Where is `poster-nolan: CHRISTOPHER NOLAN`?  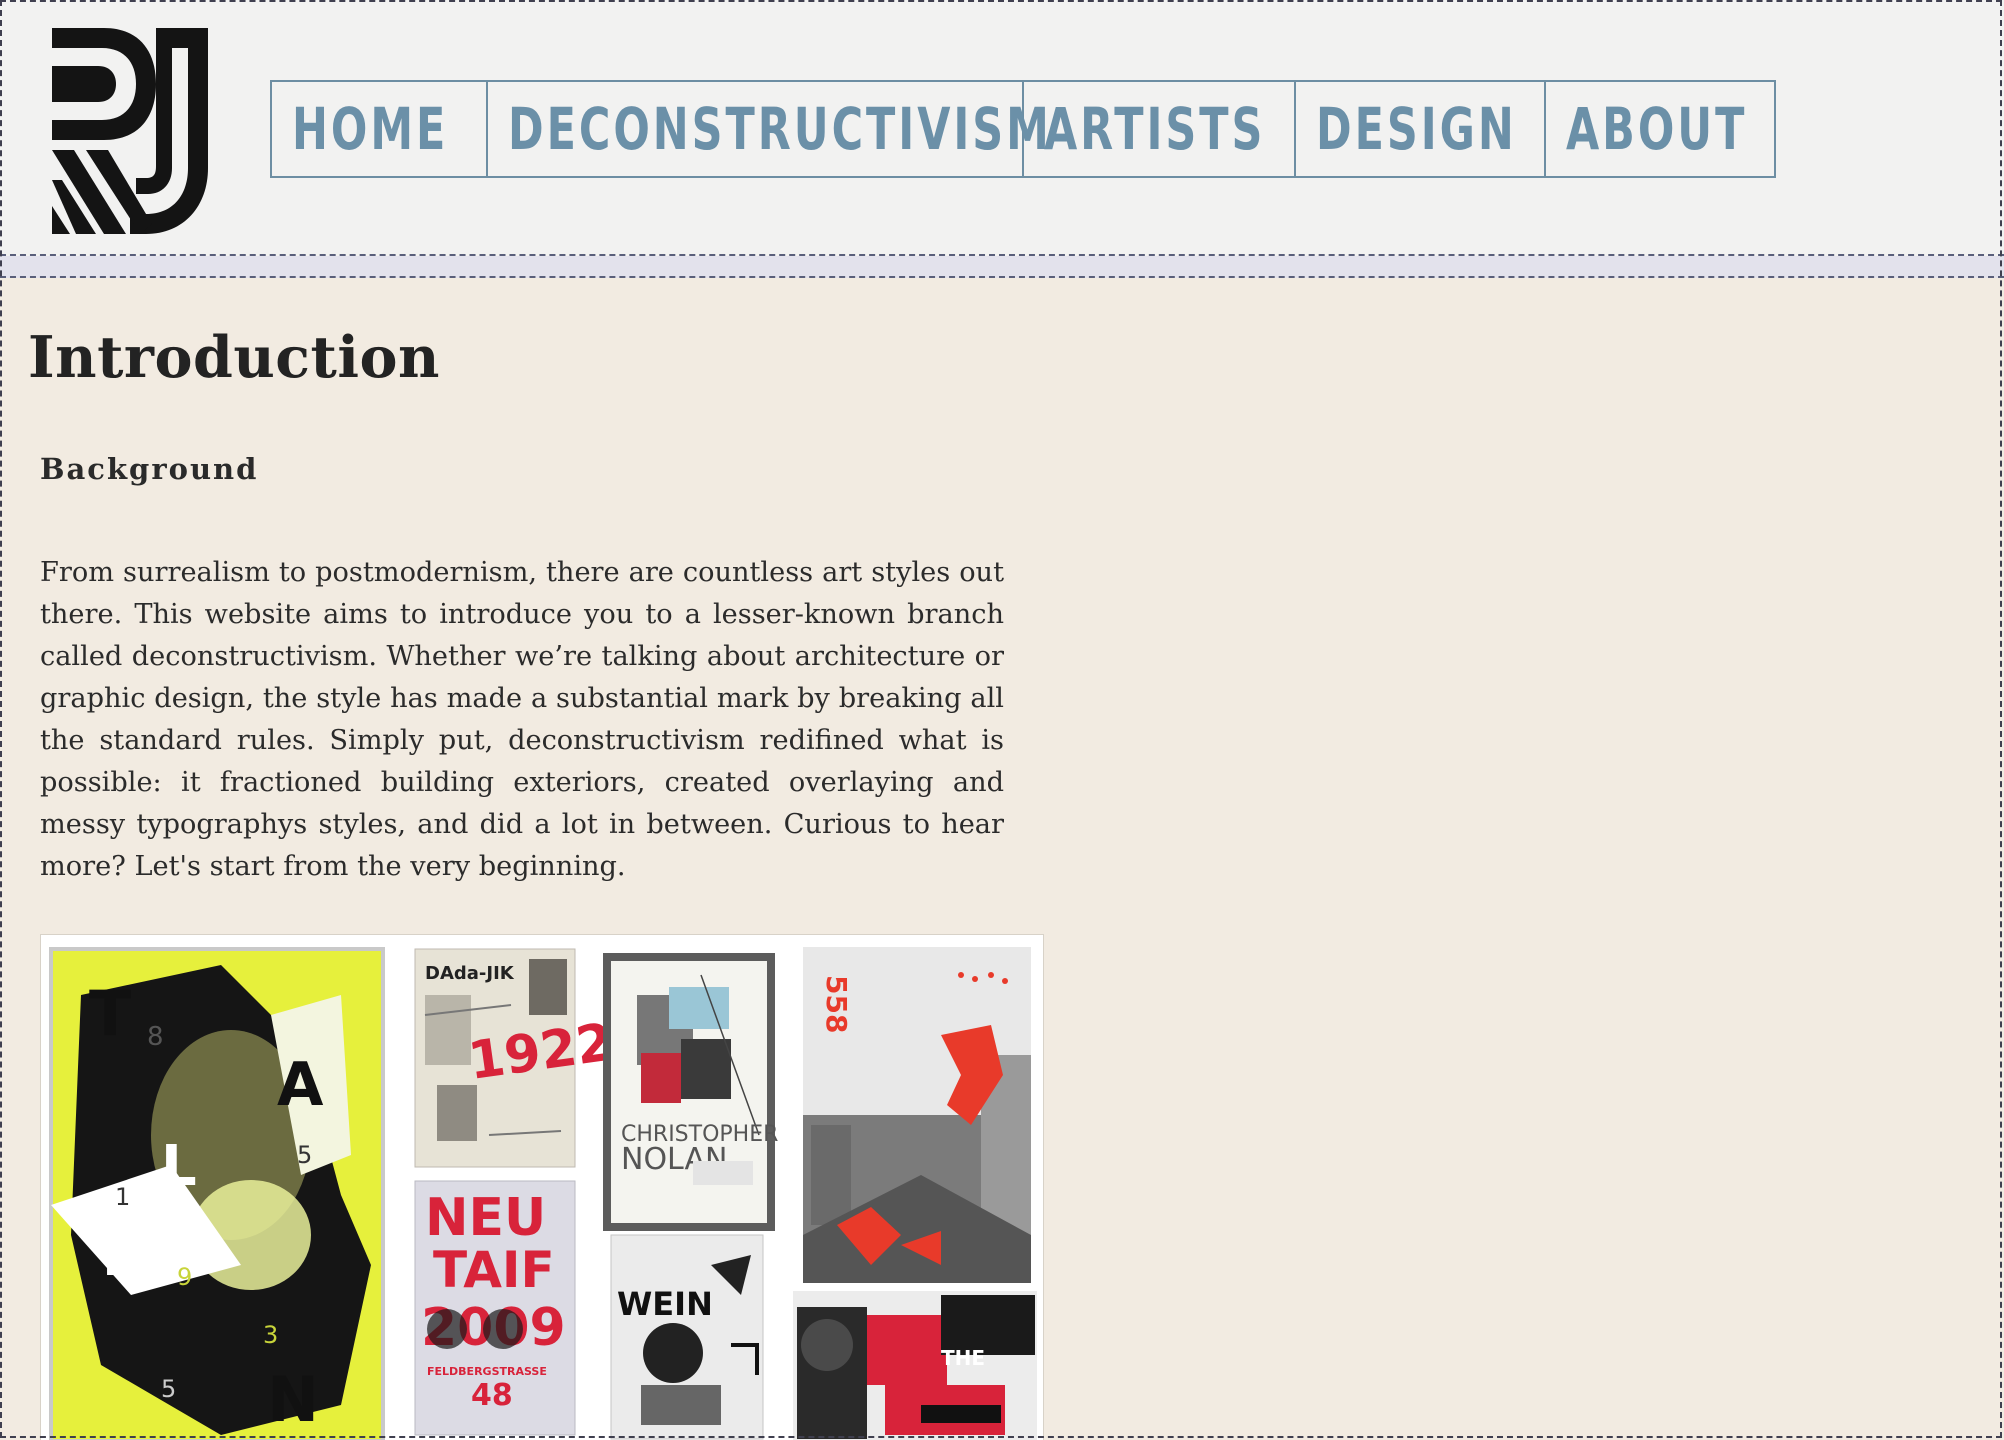
poster-nolan: CHRISTOPHER NOLAN is located at coordinates (690, 1092).